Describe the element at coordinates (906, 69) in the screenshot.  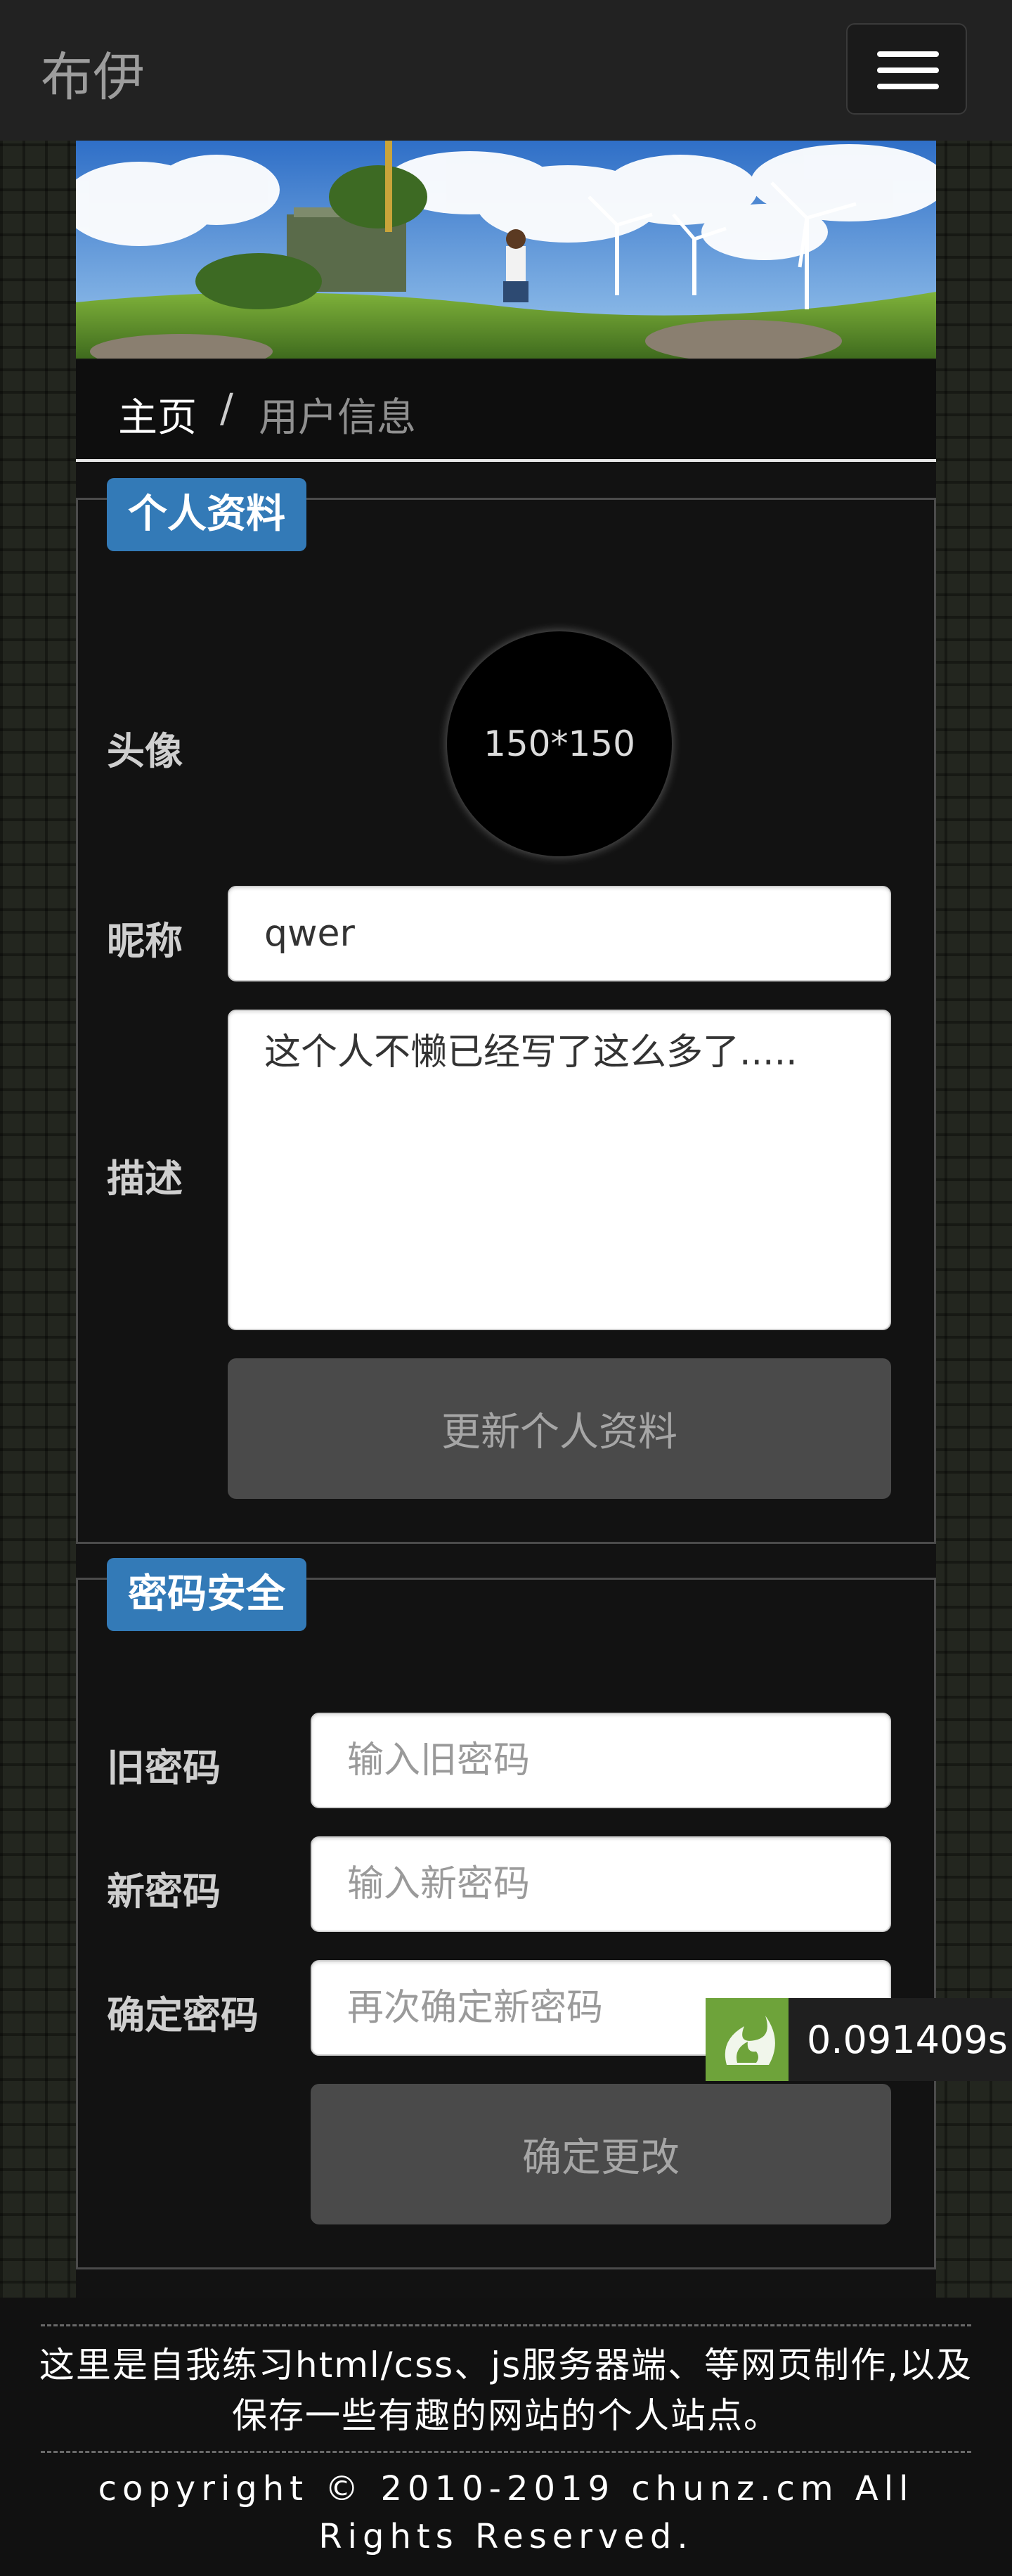
I see `menu-toggle-button` at that location.